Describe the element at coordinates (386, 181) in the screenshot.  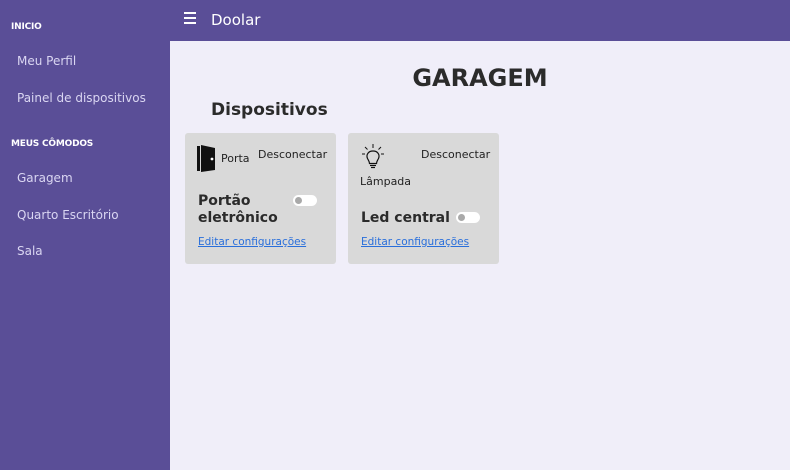
I see `device-type-label: Lâmpada` at that location.